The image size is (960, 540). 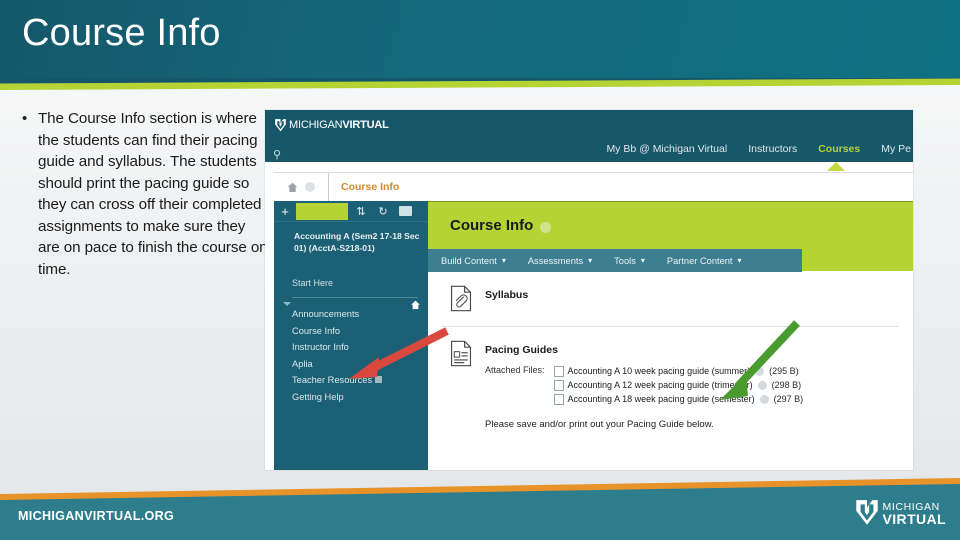 I want to click on slide-footer: MICHIGANVIRTUAL.ORG MICHIGAN VIRTUAL, so click(x=480, y=505).